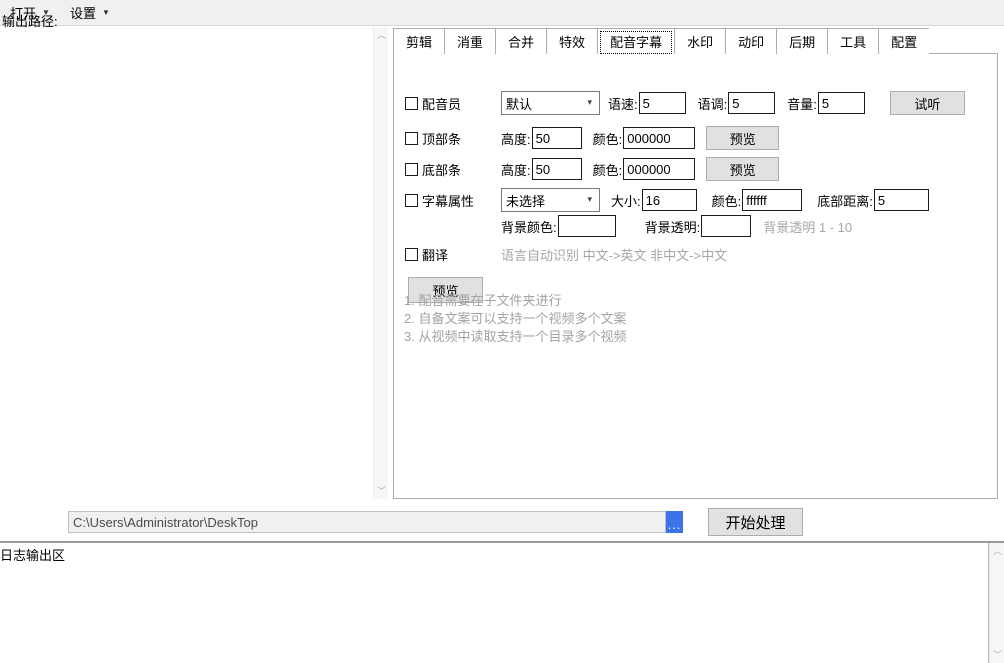 The image size is (1004, 663). What do you see at coordinates (483, 300) in the screenshot?
I see `note-item: 1. 配音需要在子文件夹进行` at bounding box center [483, 300].